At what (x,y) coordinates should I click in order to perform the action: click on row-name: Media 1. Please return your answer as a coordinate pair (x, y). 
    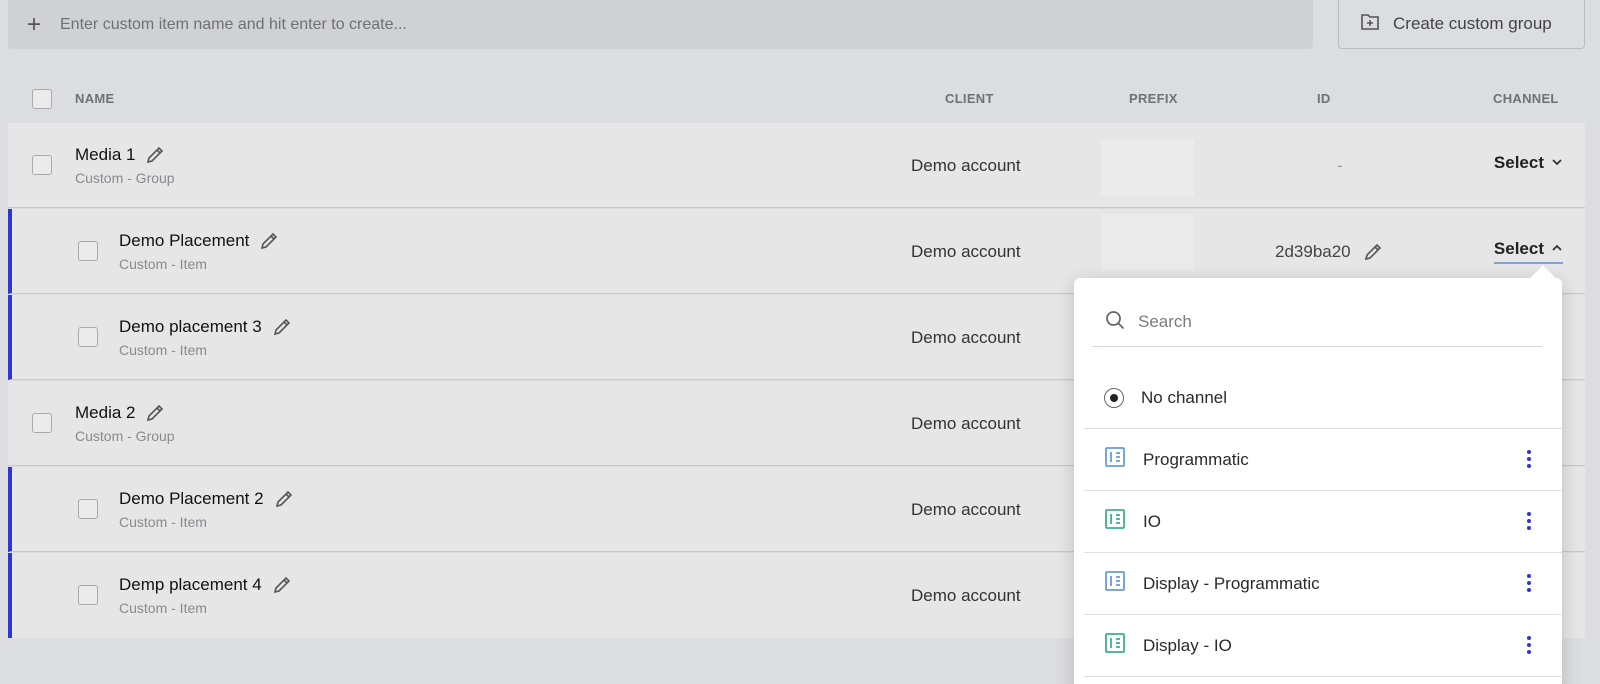
    Looking at the image, I should click on (105, 154).